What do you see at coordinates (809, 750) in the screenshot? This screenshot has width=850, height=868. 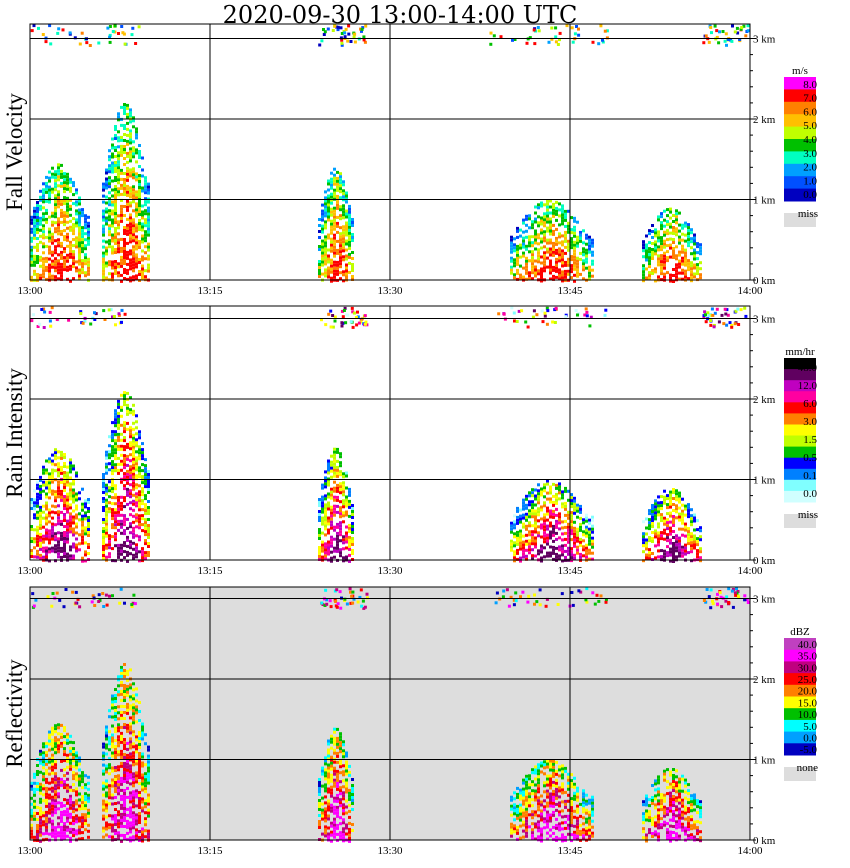 I see `reflectivity-legend-level: -5.0` at bounding box center [809, 750].